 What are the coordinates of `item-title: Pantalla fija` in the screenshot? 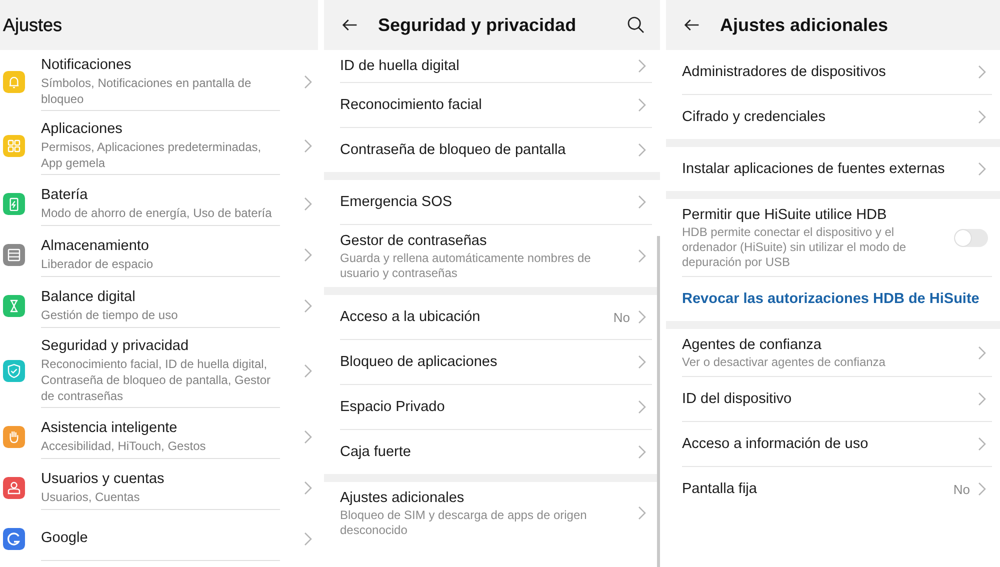 It's located at (720, 489).